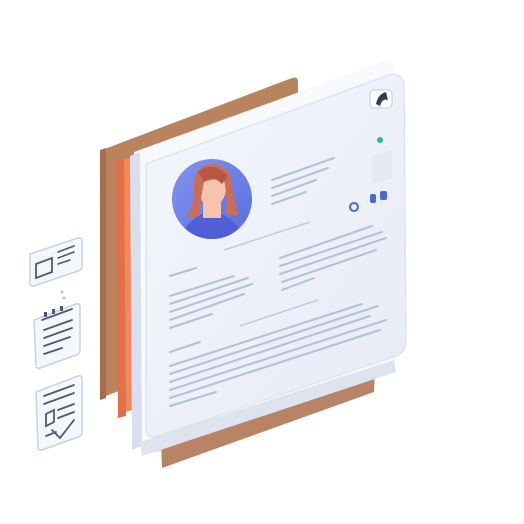 This screenshot has width=524, height=524. What do you see at coordinates (63, 295) in the screenshot?
I see `connector-dots` at bounding box center [63, 295].